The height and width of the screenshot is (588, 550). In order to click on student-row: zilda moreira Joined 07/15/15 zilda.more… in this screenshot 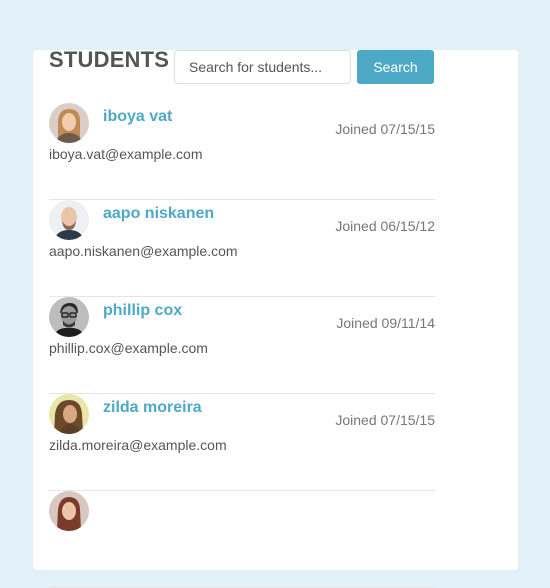, I will do `click(242, 442)`.